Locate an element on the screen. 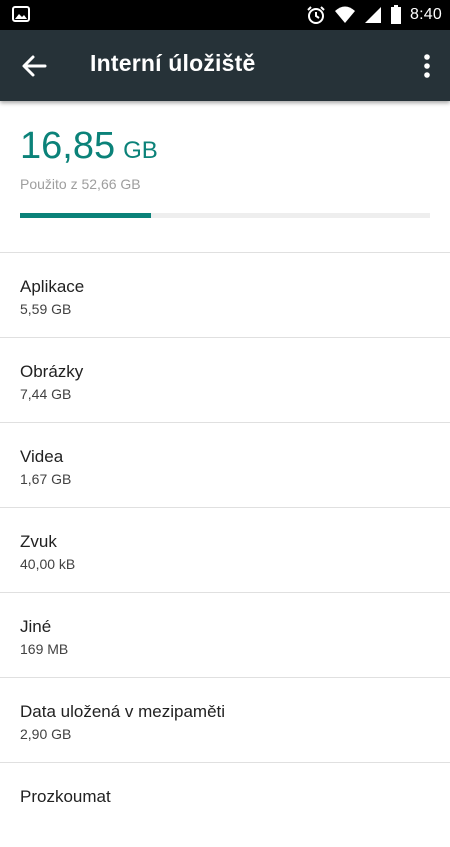 The height and width of the screenshot is (847, 450). storage-category-row: Zvuk 40,00 kB is located at coordinates (225, 549).